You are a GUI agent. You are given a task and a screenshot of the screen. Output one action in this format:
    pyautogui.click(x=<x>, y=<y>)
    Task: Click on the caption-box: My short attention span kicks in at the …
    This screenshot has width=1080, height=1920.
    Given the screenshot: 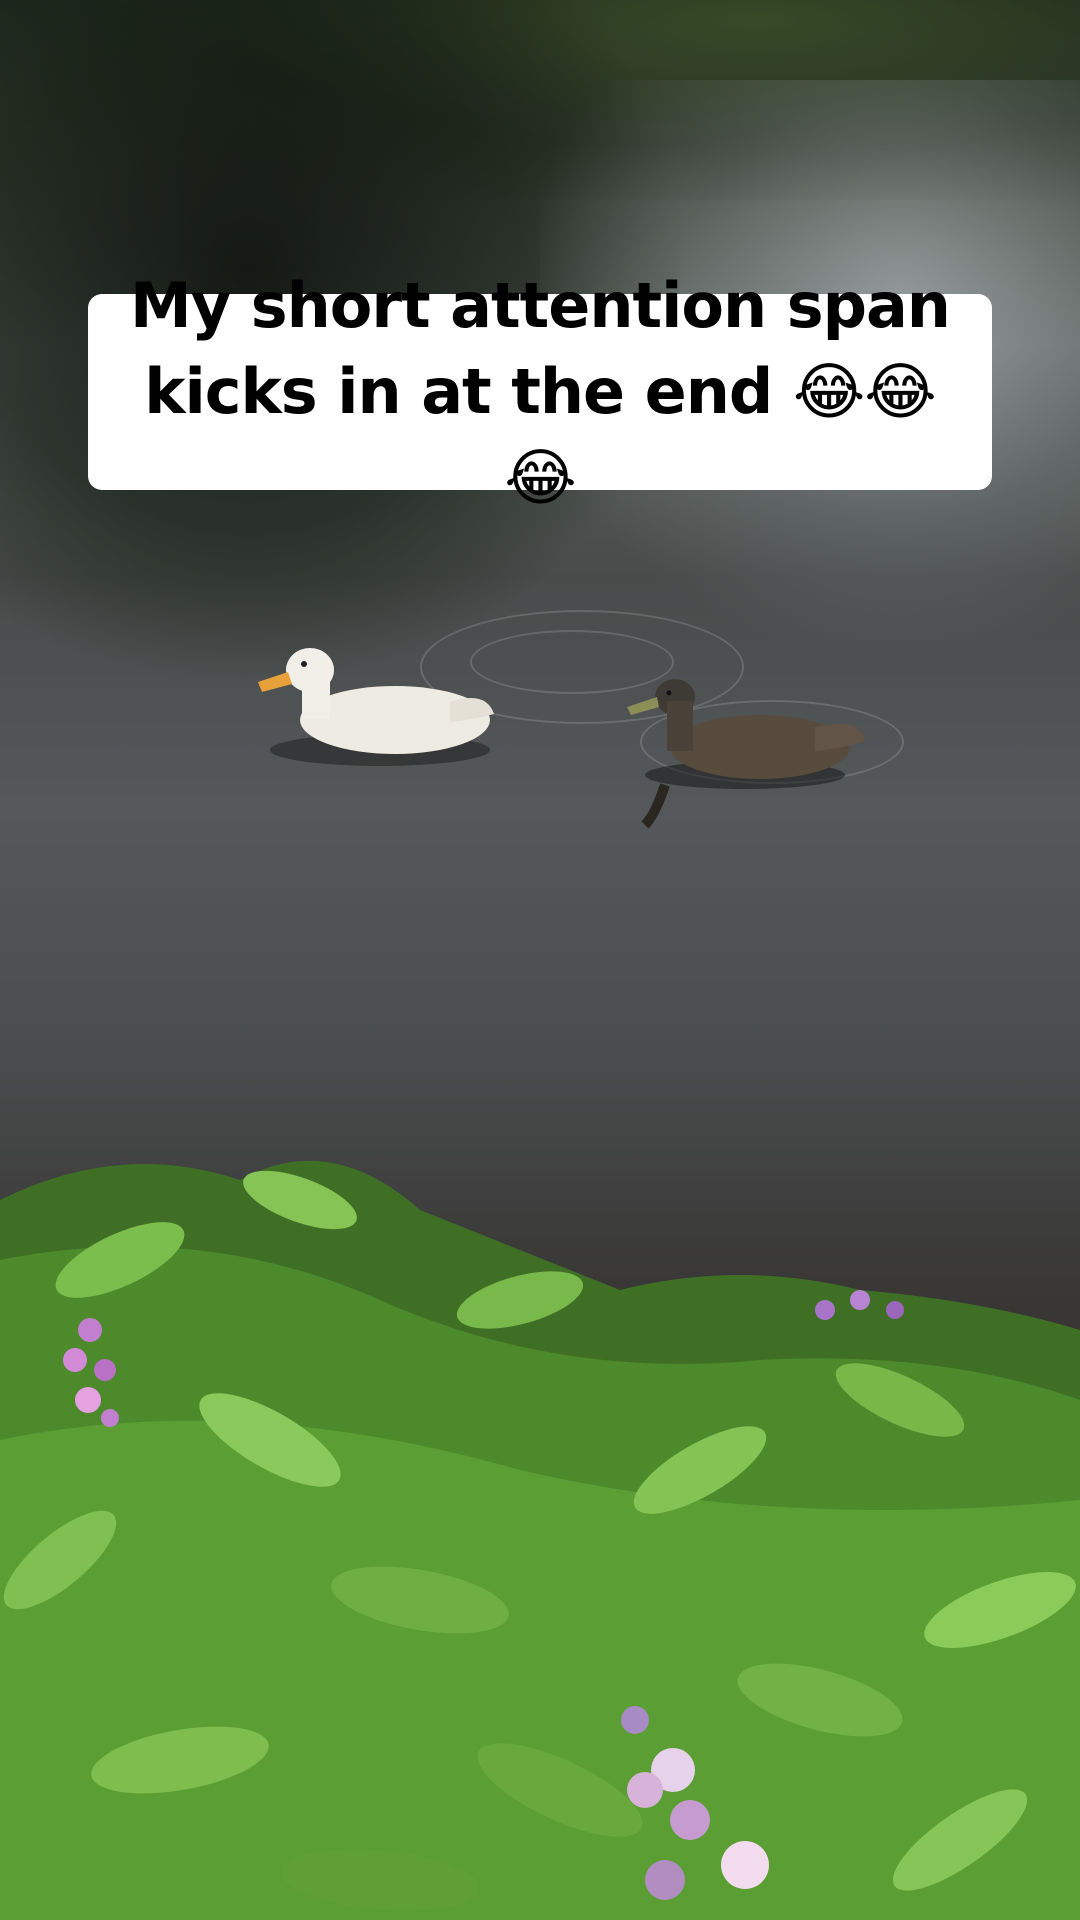 What is the action you would take?
    pyautogui.click(x=540, y=391)
    